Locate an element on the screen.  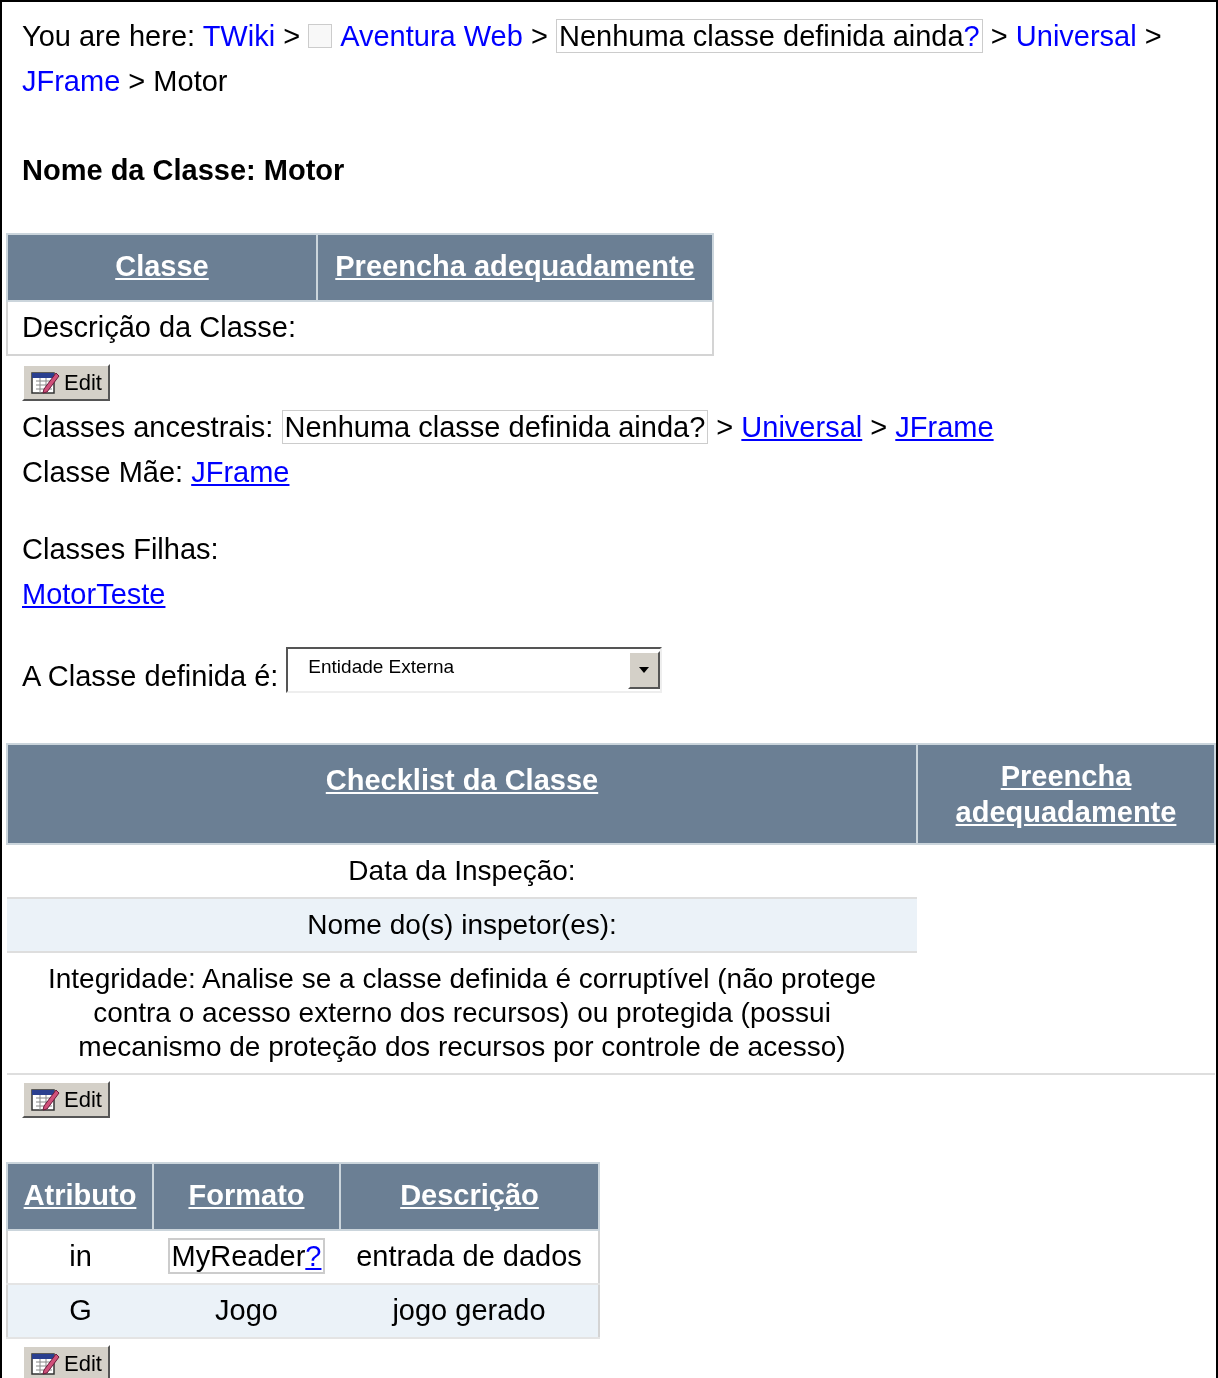
web-icon is located at coordinates (320, 36).